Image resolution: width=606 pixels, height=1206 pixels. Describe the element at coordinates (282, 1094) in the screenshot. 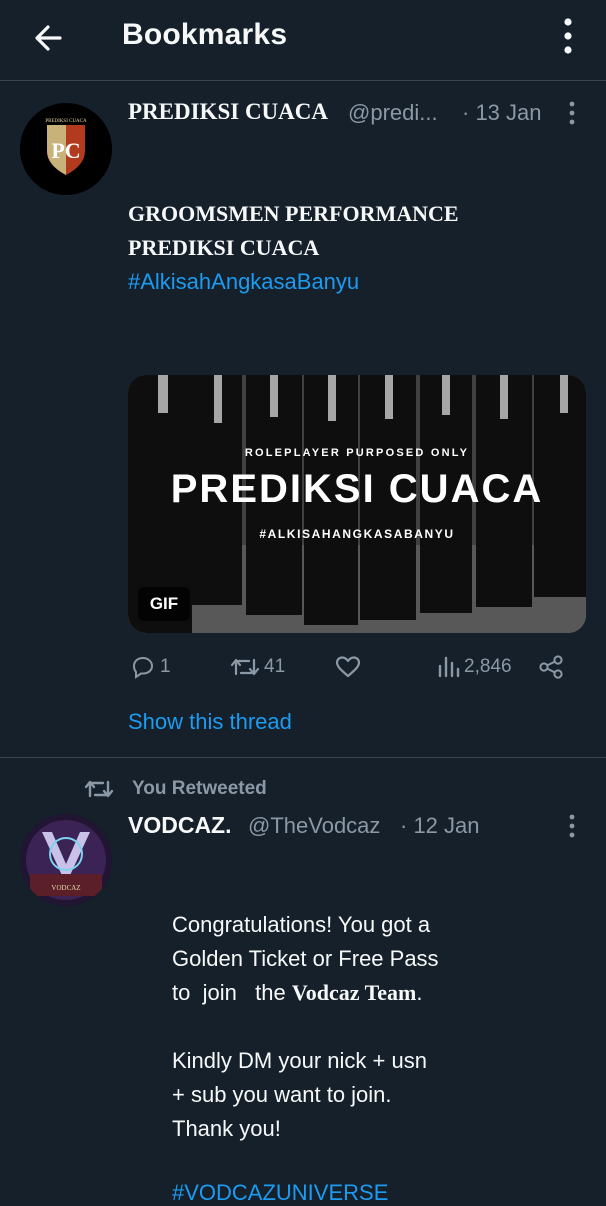

I see `tweet-text-line: + sub you want to join.` at that location.